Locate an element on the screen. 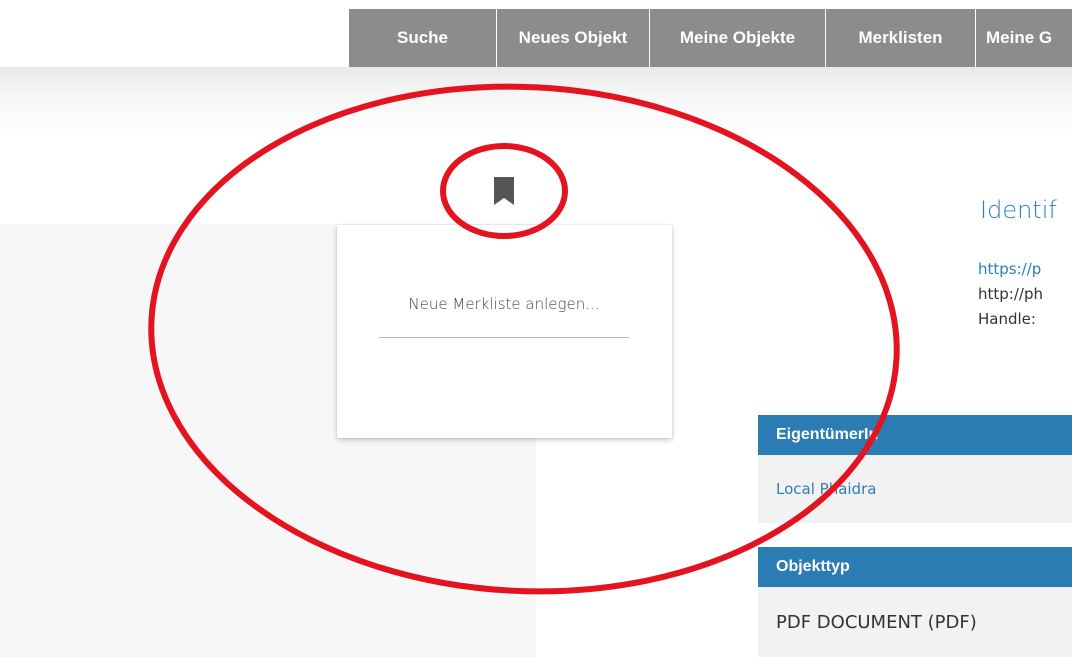 The width and height of the screenshot is (1072, 657). owner-header: EigentümerIn is located at coordinates (915, 435).